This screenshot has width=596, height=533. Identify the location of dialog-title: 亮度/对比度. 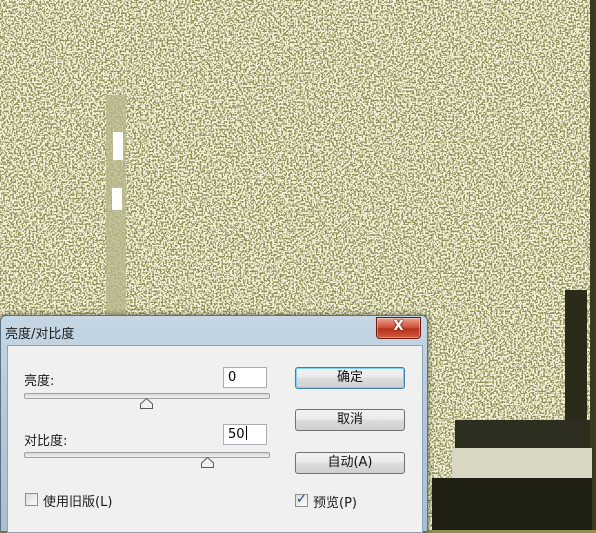
(40, 334).